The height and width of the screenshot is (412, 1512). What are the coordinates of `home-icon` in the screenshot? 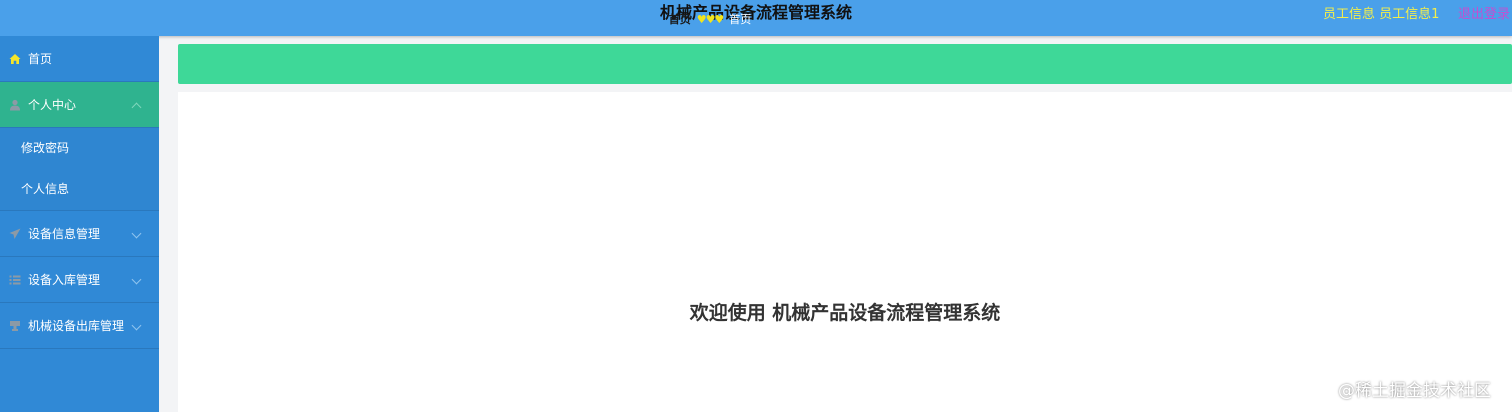 It's located at (15, 59).